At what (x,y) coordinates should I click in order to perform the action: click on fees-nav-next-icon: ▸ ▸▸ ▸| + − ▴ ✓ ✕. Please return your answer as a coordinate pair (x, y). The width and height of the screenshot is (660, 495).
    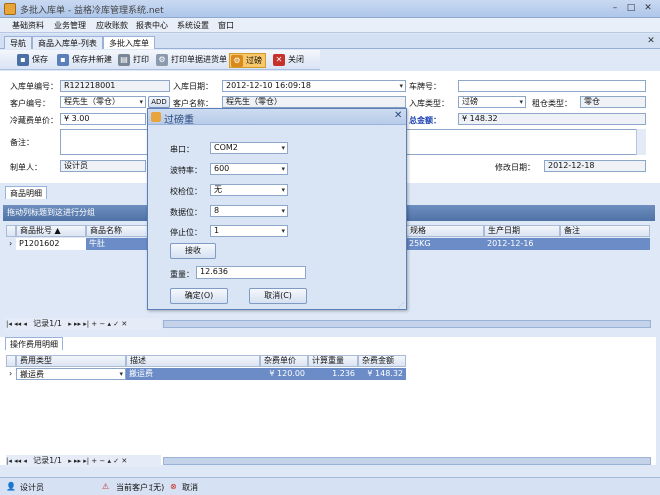
    Looking at the image, I should click on (97, 461).